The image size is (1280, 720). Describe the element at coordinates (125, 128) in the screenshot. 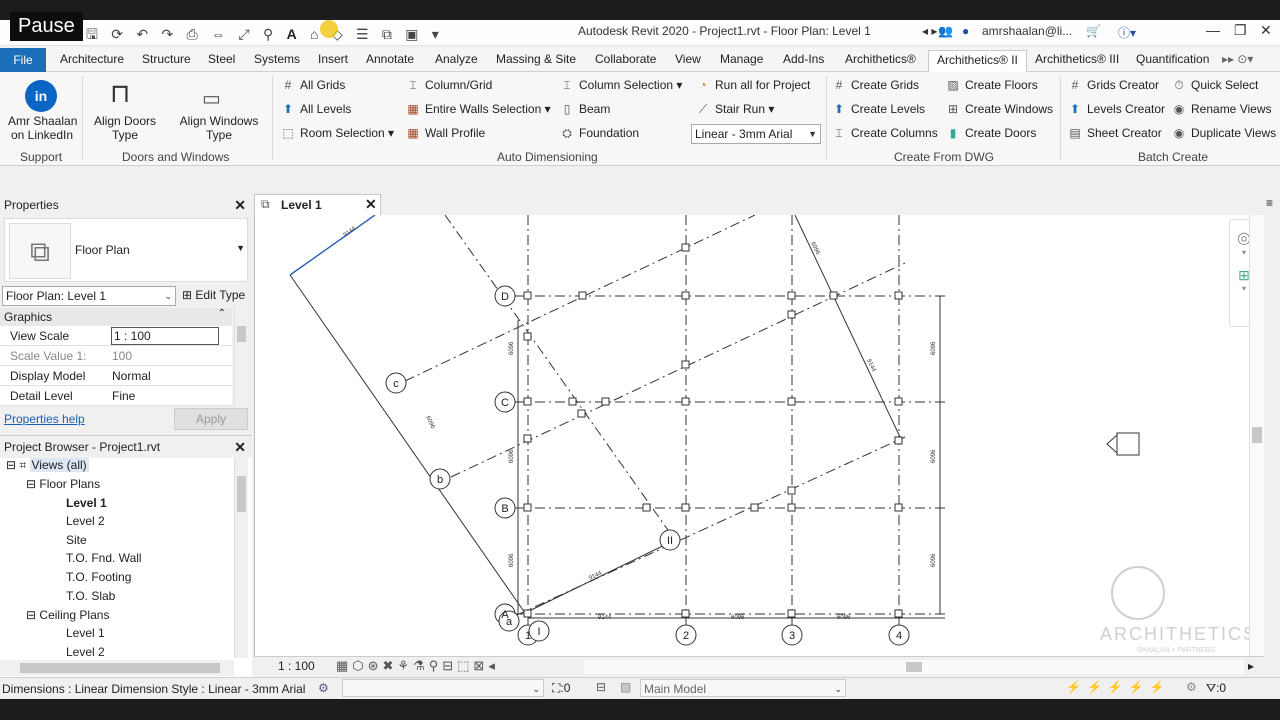

I see `align-doors-button: Align Doors Type` at that location.